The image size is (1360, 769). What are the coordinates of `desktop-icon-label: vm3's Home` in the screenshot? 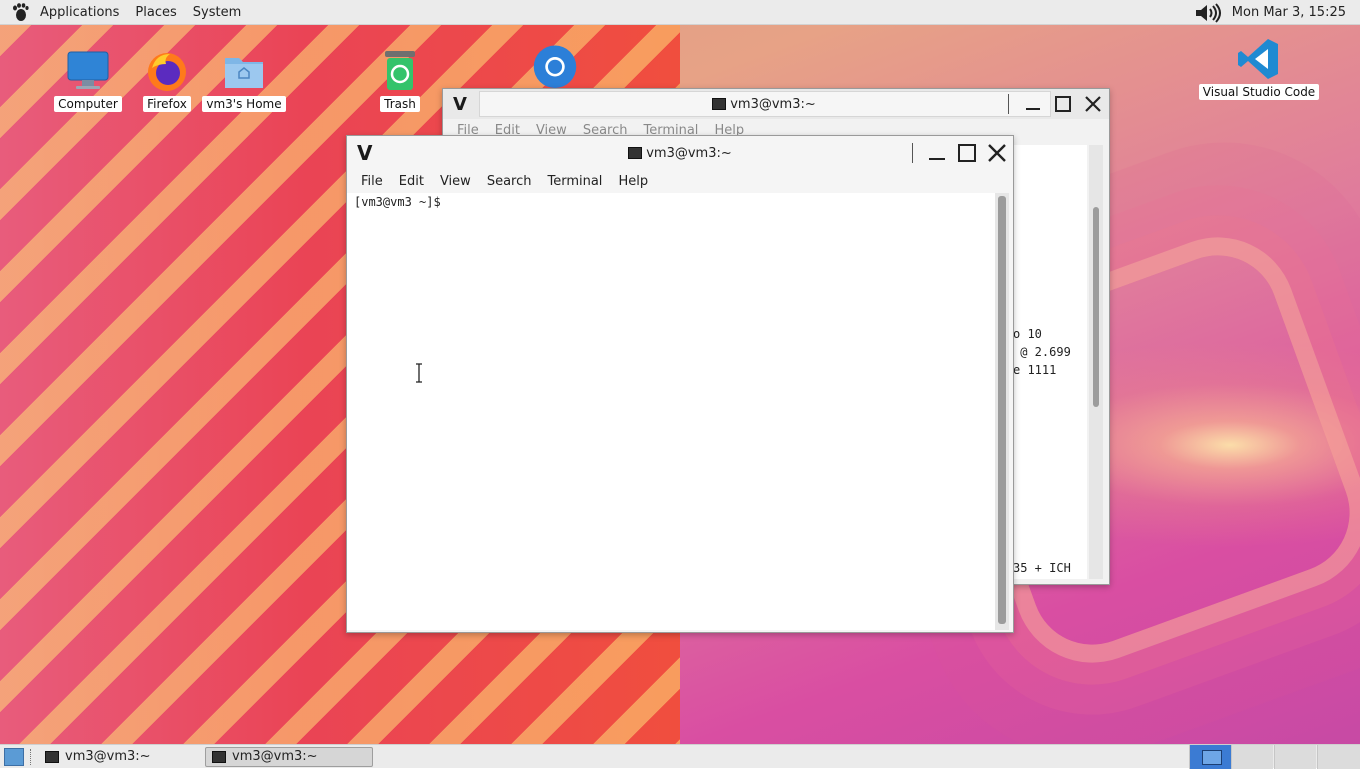 It's located at (244, 104).